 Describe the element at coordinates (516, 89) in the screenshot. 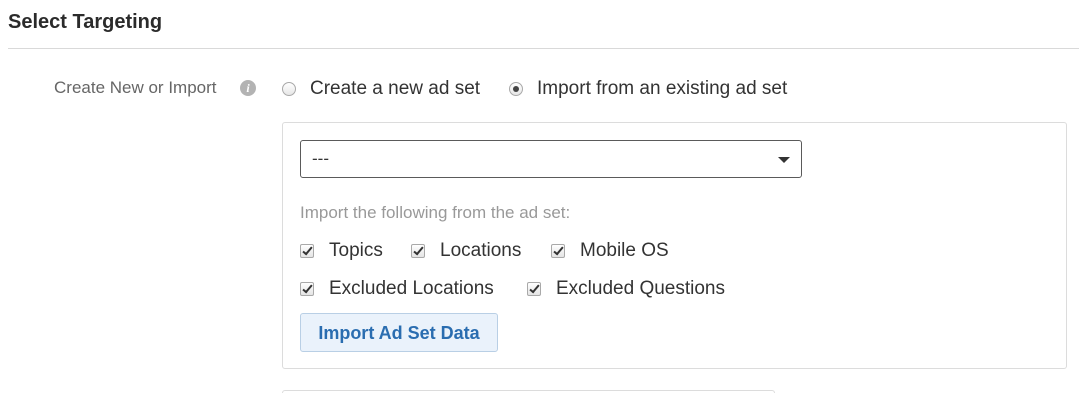

I see `radio-button-import` at that location.